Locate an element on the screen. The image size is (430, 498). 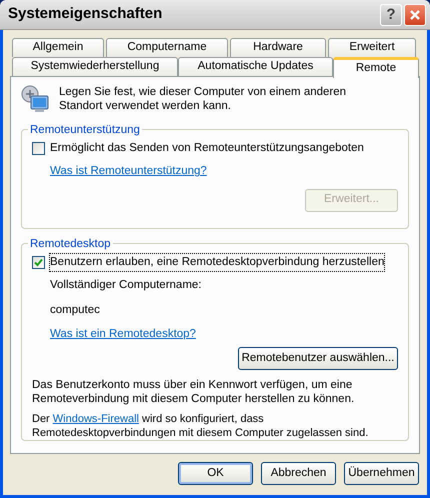
dialog-button: Abbrechen is located at coordinates (298, 473).